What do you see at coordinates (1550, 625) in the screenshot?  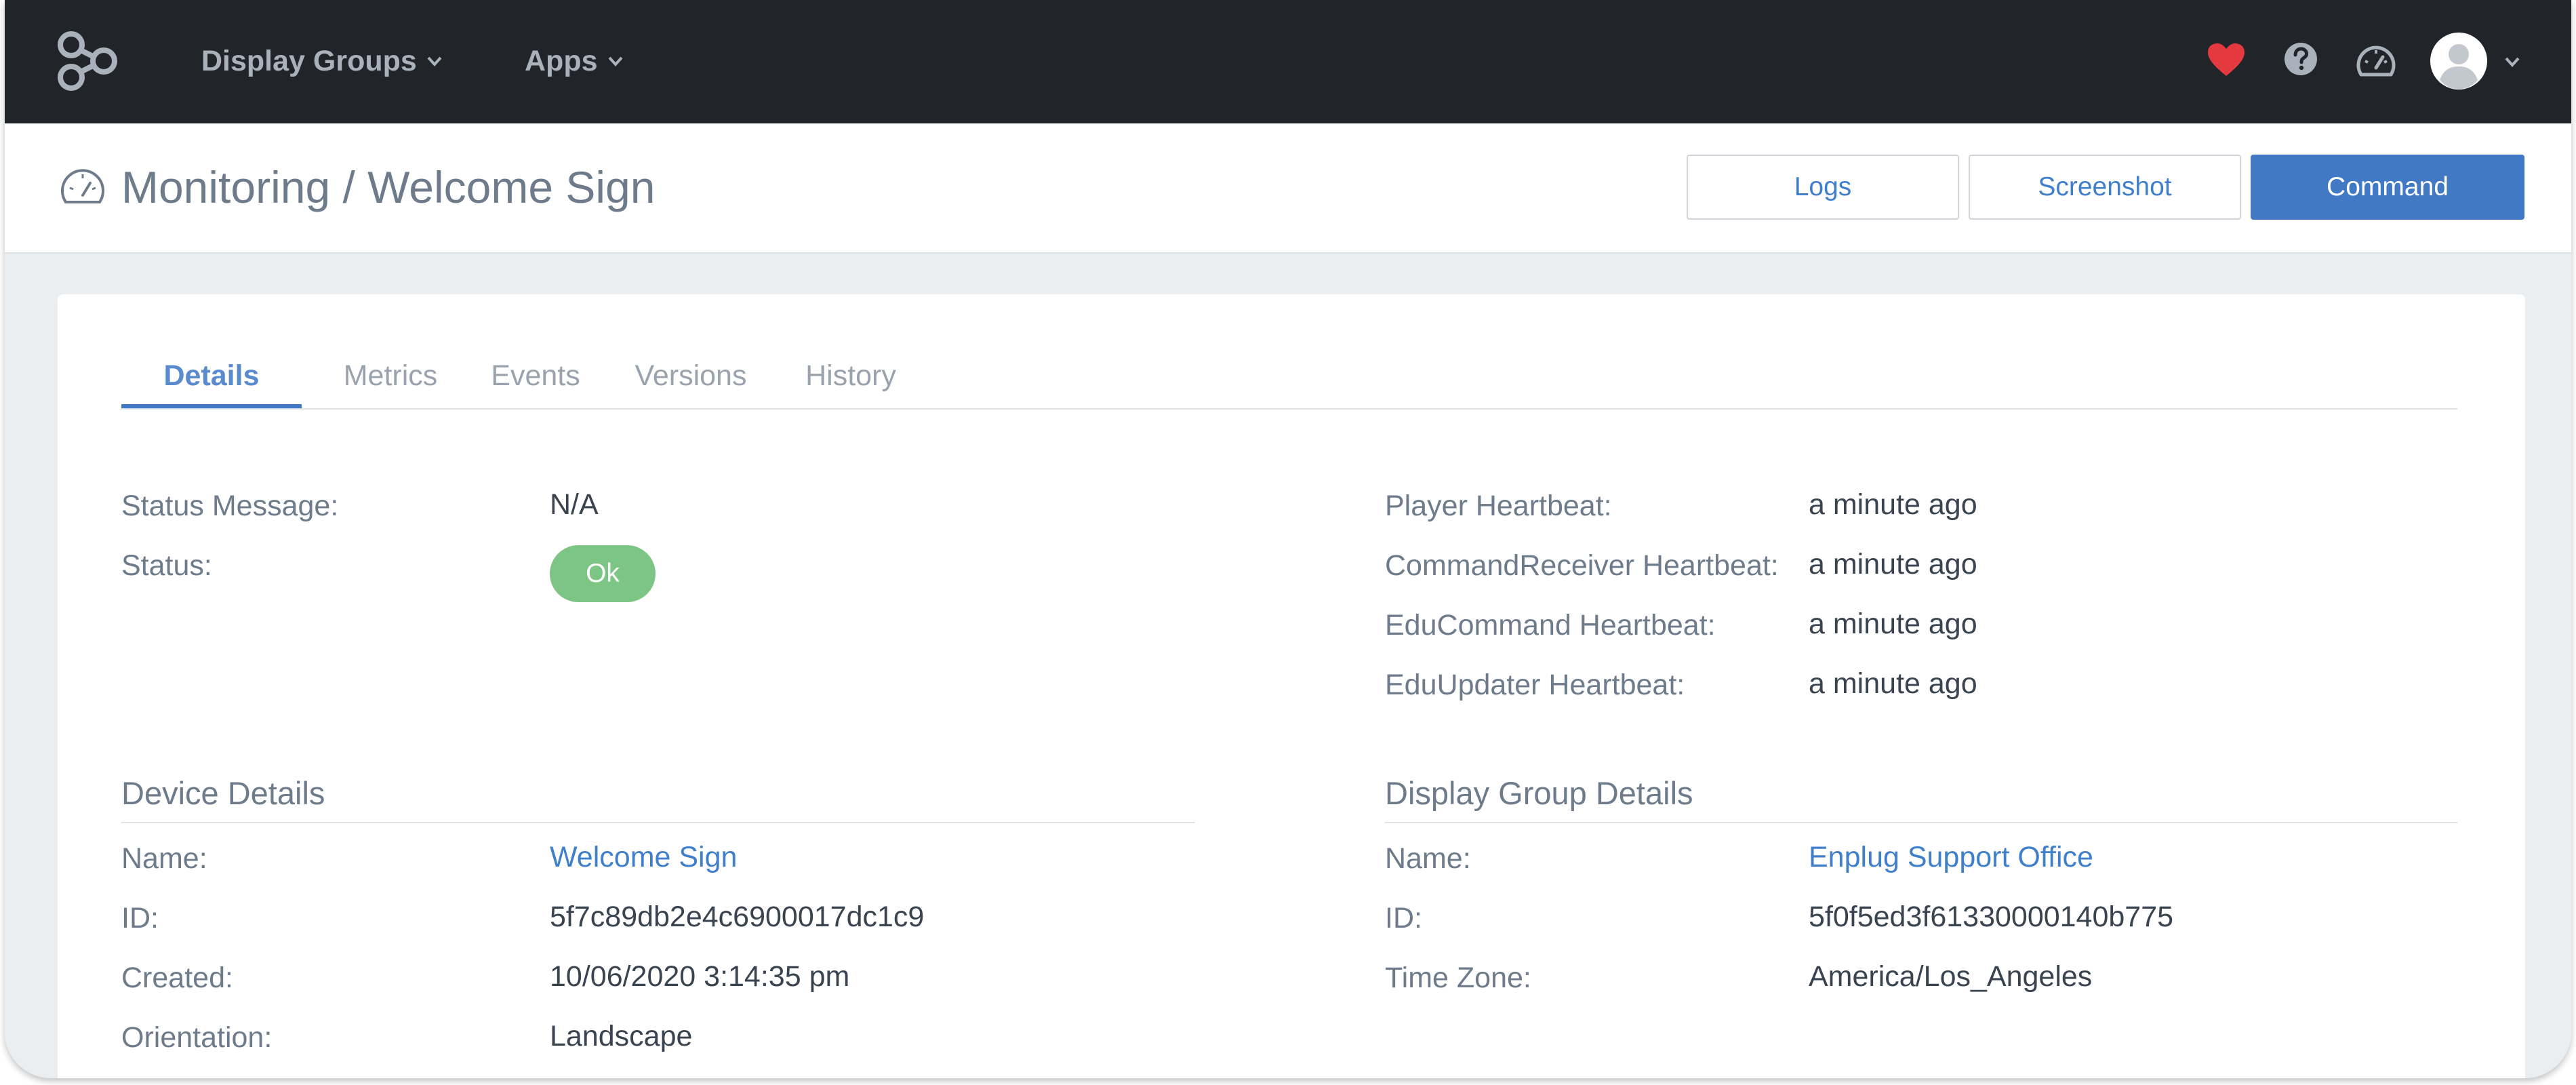 I see `heartbeat-label: EduCommand Heartbeat:` at bounding box center [1550, 625].